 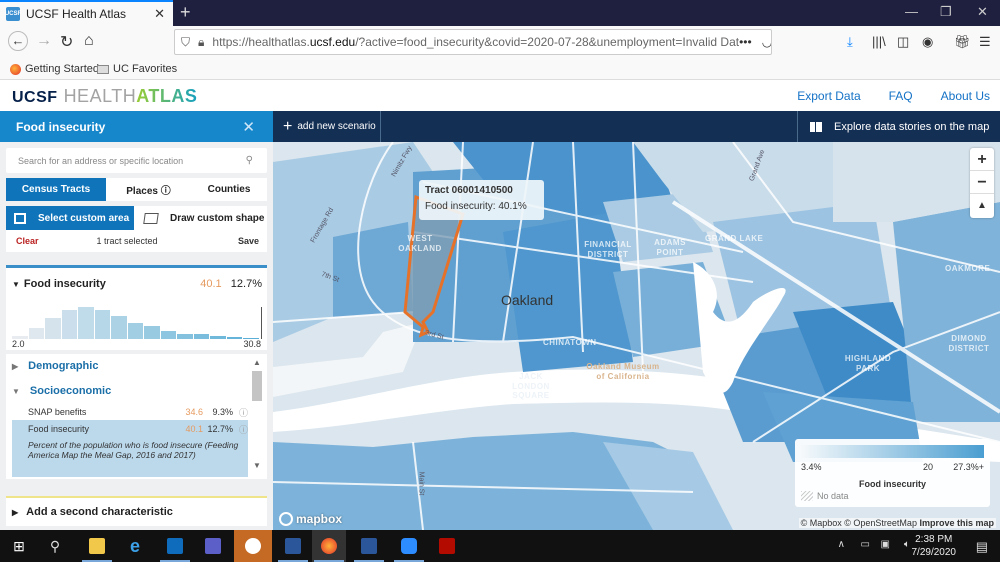 What do you see at coordinates (104, 96) in the screenshot?
I see `health-atlas-logo: UCSF HEALTHATLAS` at bounding box center [104, 96].